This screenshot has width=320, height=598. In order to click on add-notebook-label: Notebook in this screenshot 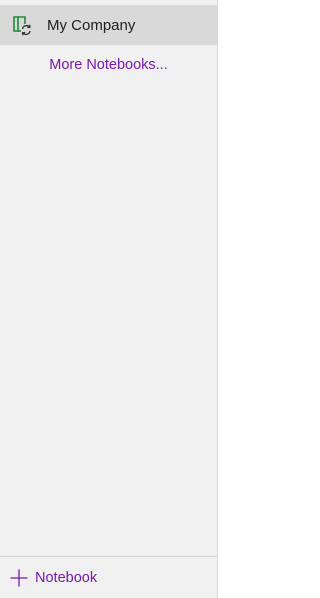, I will do `click(66, 577)`.